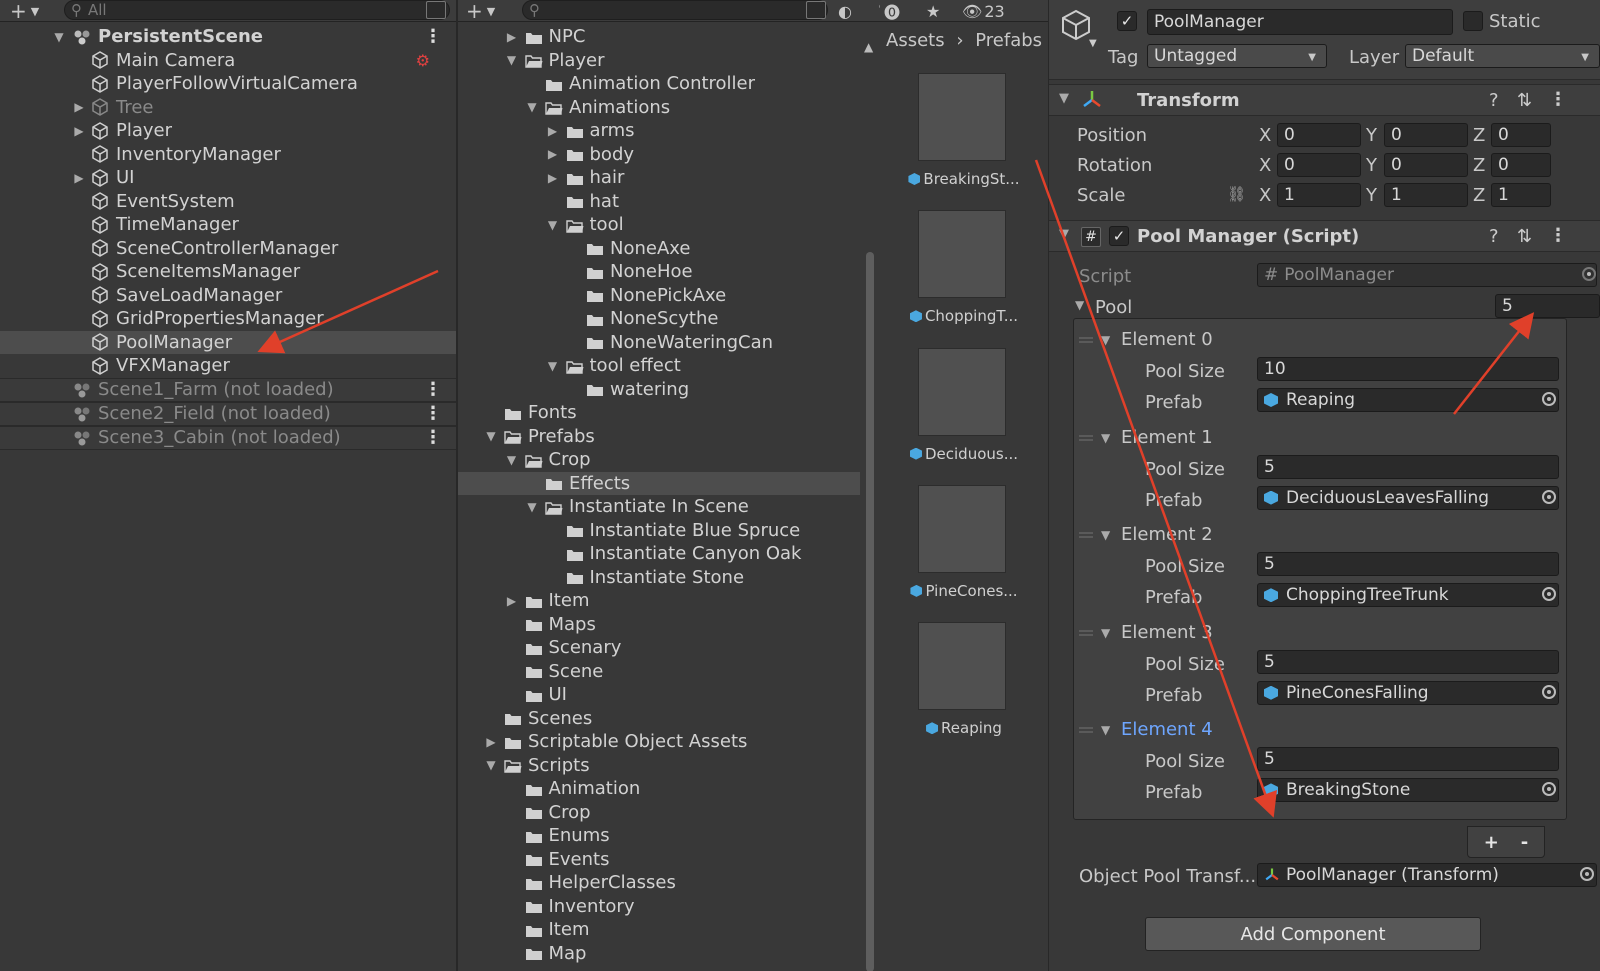 The height and width of the screenshot is (971, 1600). What do you see at coordinates (964, 728) in the screenshot?
I see `prefab-item: Reaping` at bounding box center [964, 728].